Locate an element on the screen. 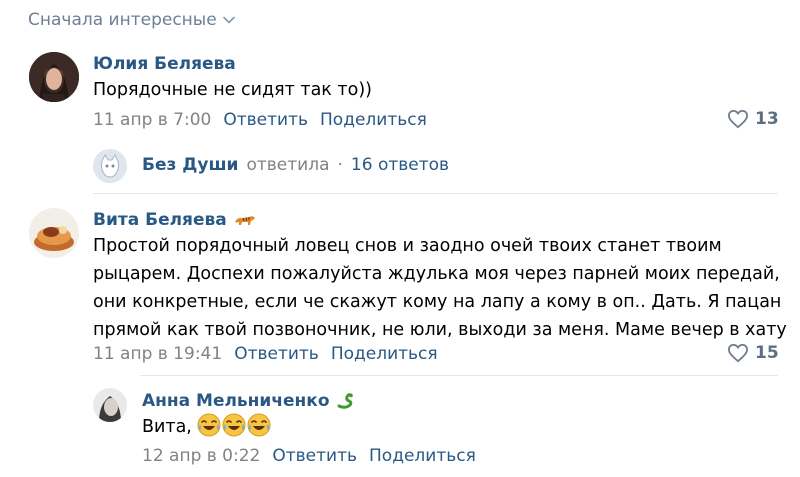 This screenshot has width=800, height=477. sort-dropdown: Сначала интересные is located at coordinates (131, 20).